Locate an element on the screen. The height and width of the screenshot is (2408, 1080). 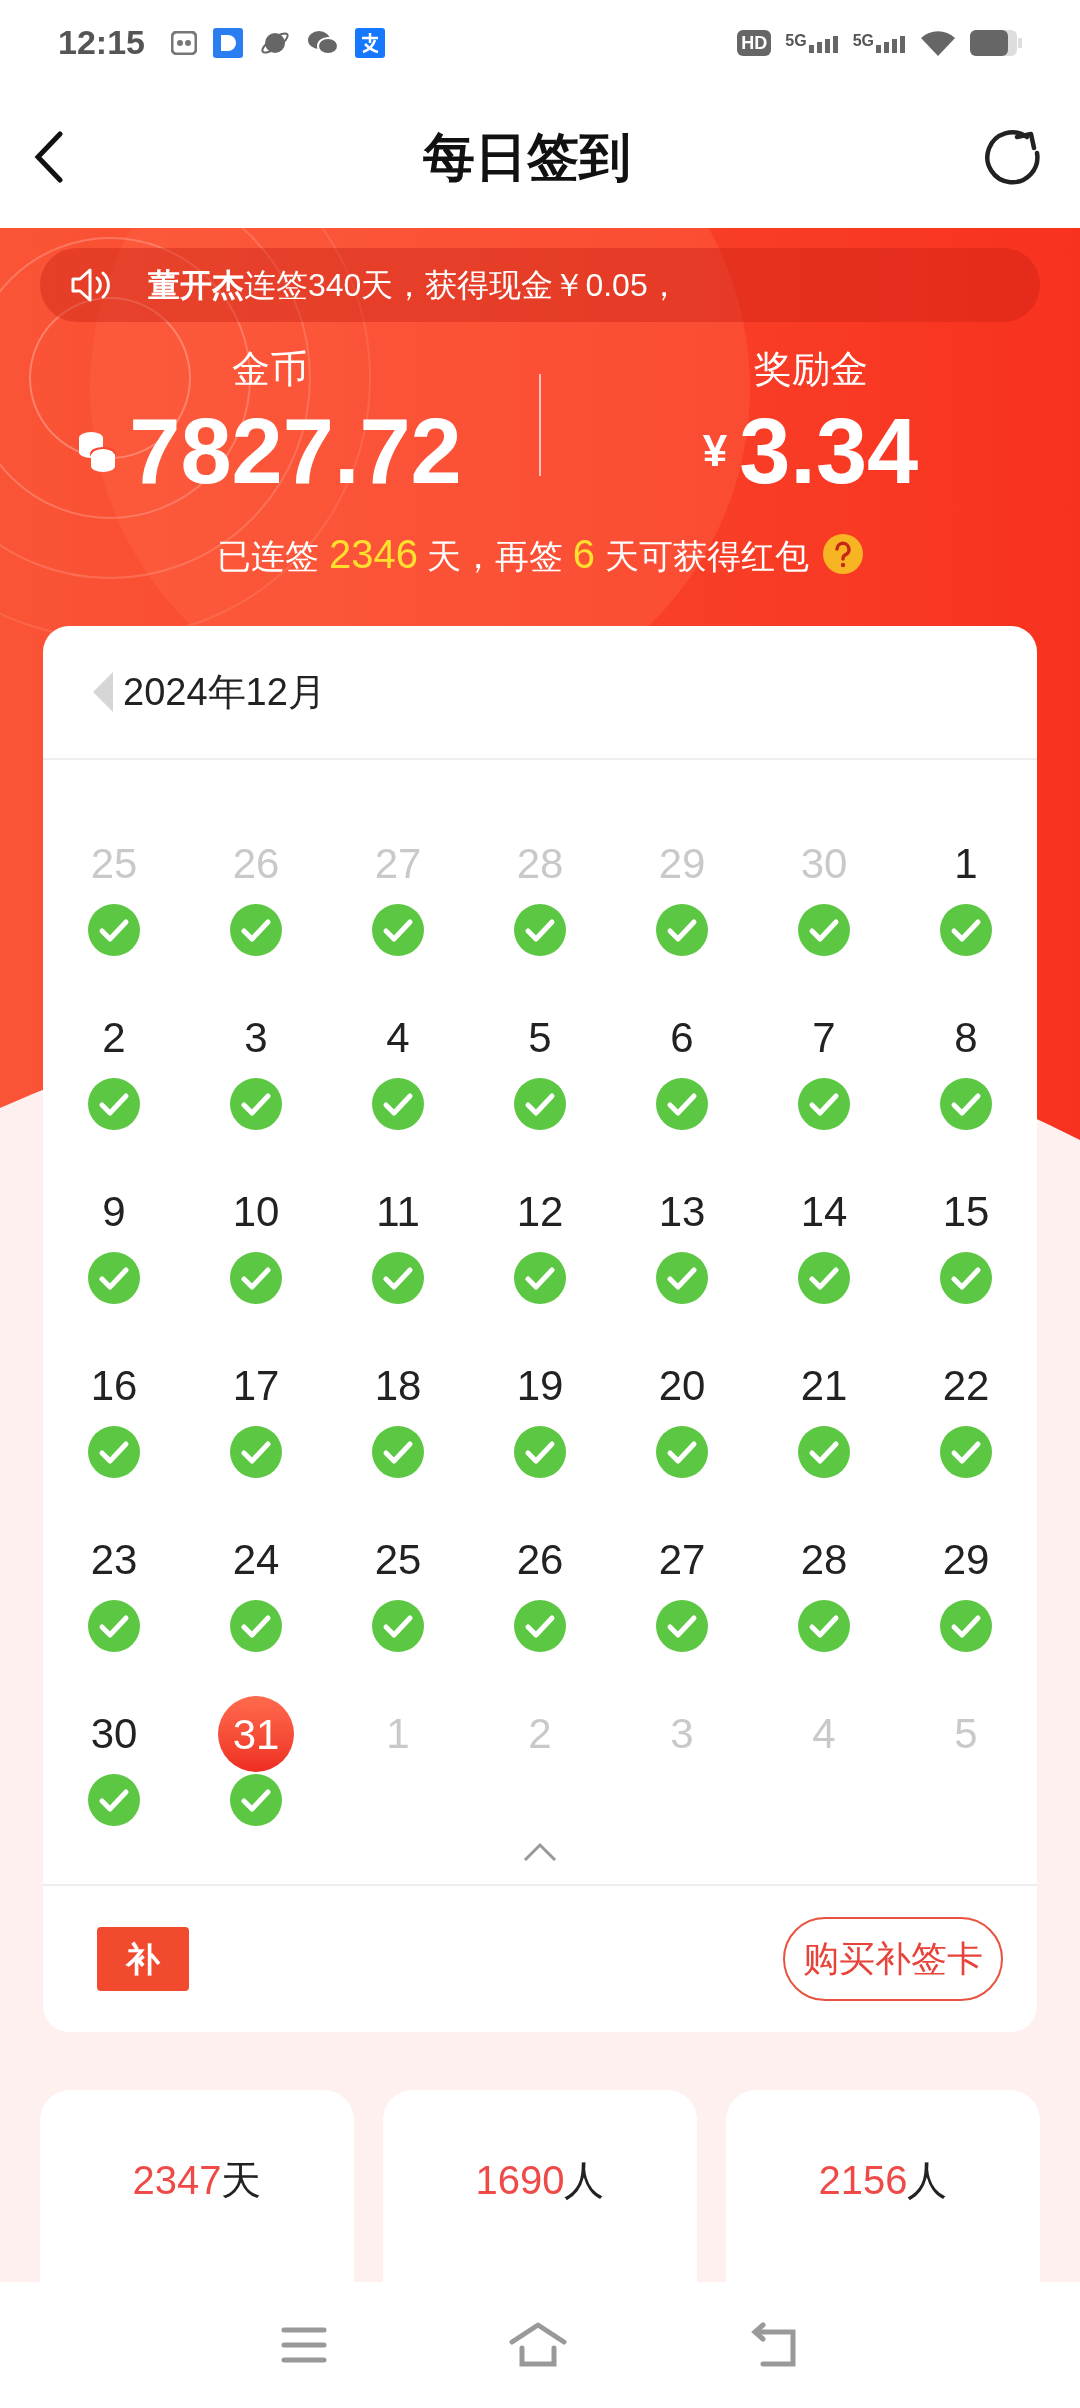
ticker-text: 董开杰连签340天，获得现金￥0.05， is located at coordinates (414, 285).